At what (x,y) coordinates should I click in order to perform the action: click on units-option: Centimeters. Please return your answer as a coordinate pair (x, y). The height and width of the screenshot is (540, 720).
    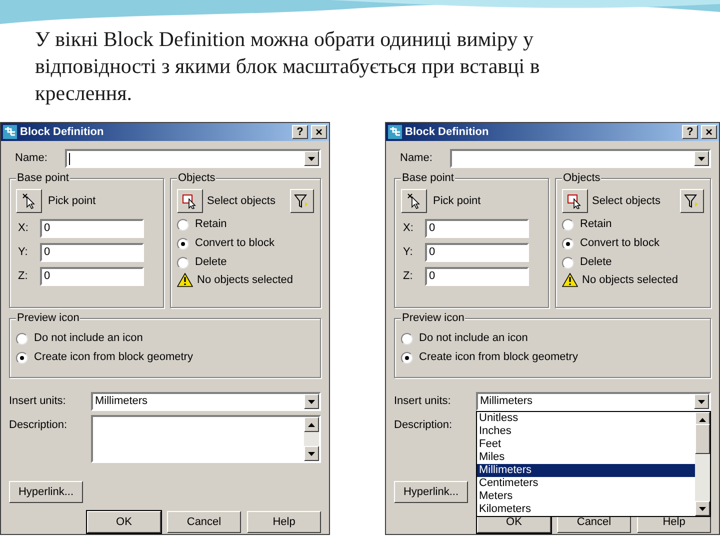
    Looking at the image, I should click on (586, 483).